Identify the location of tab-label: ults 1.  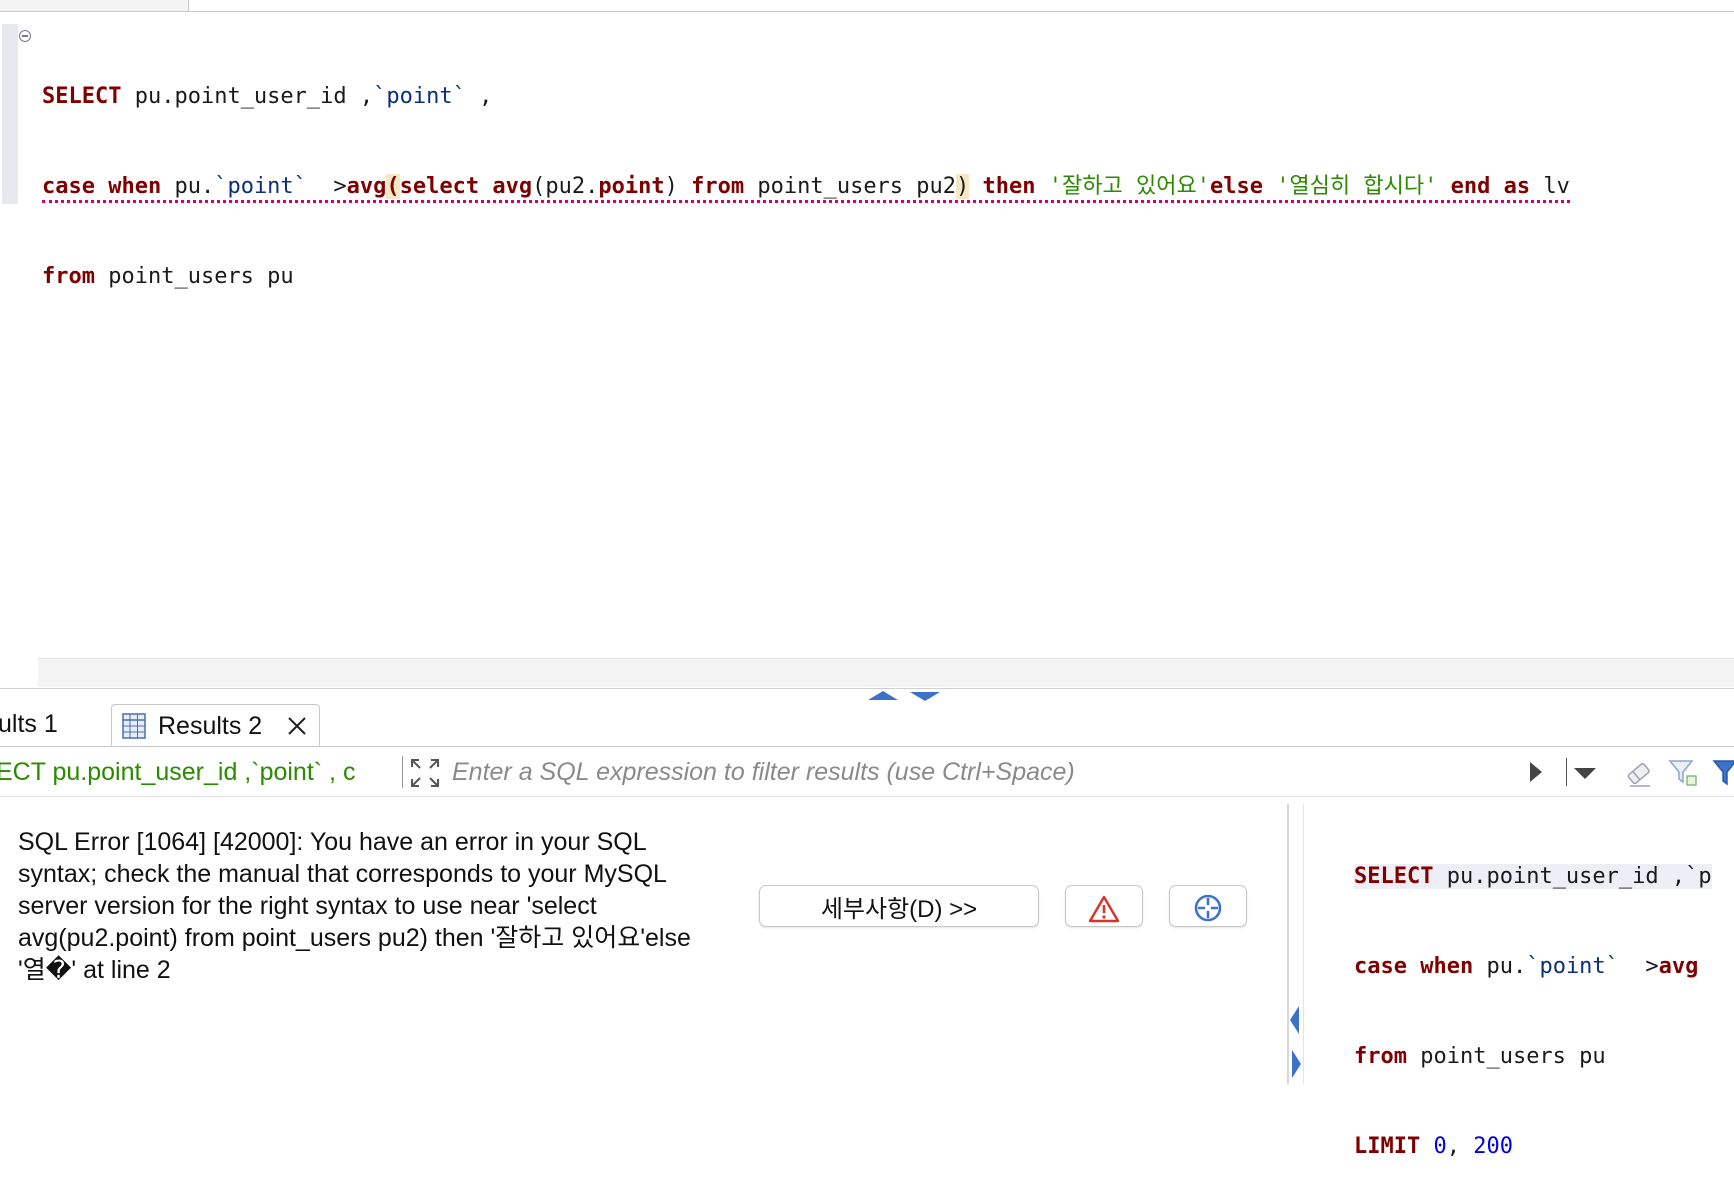
(29, 724).